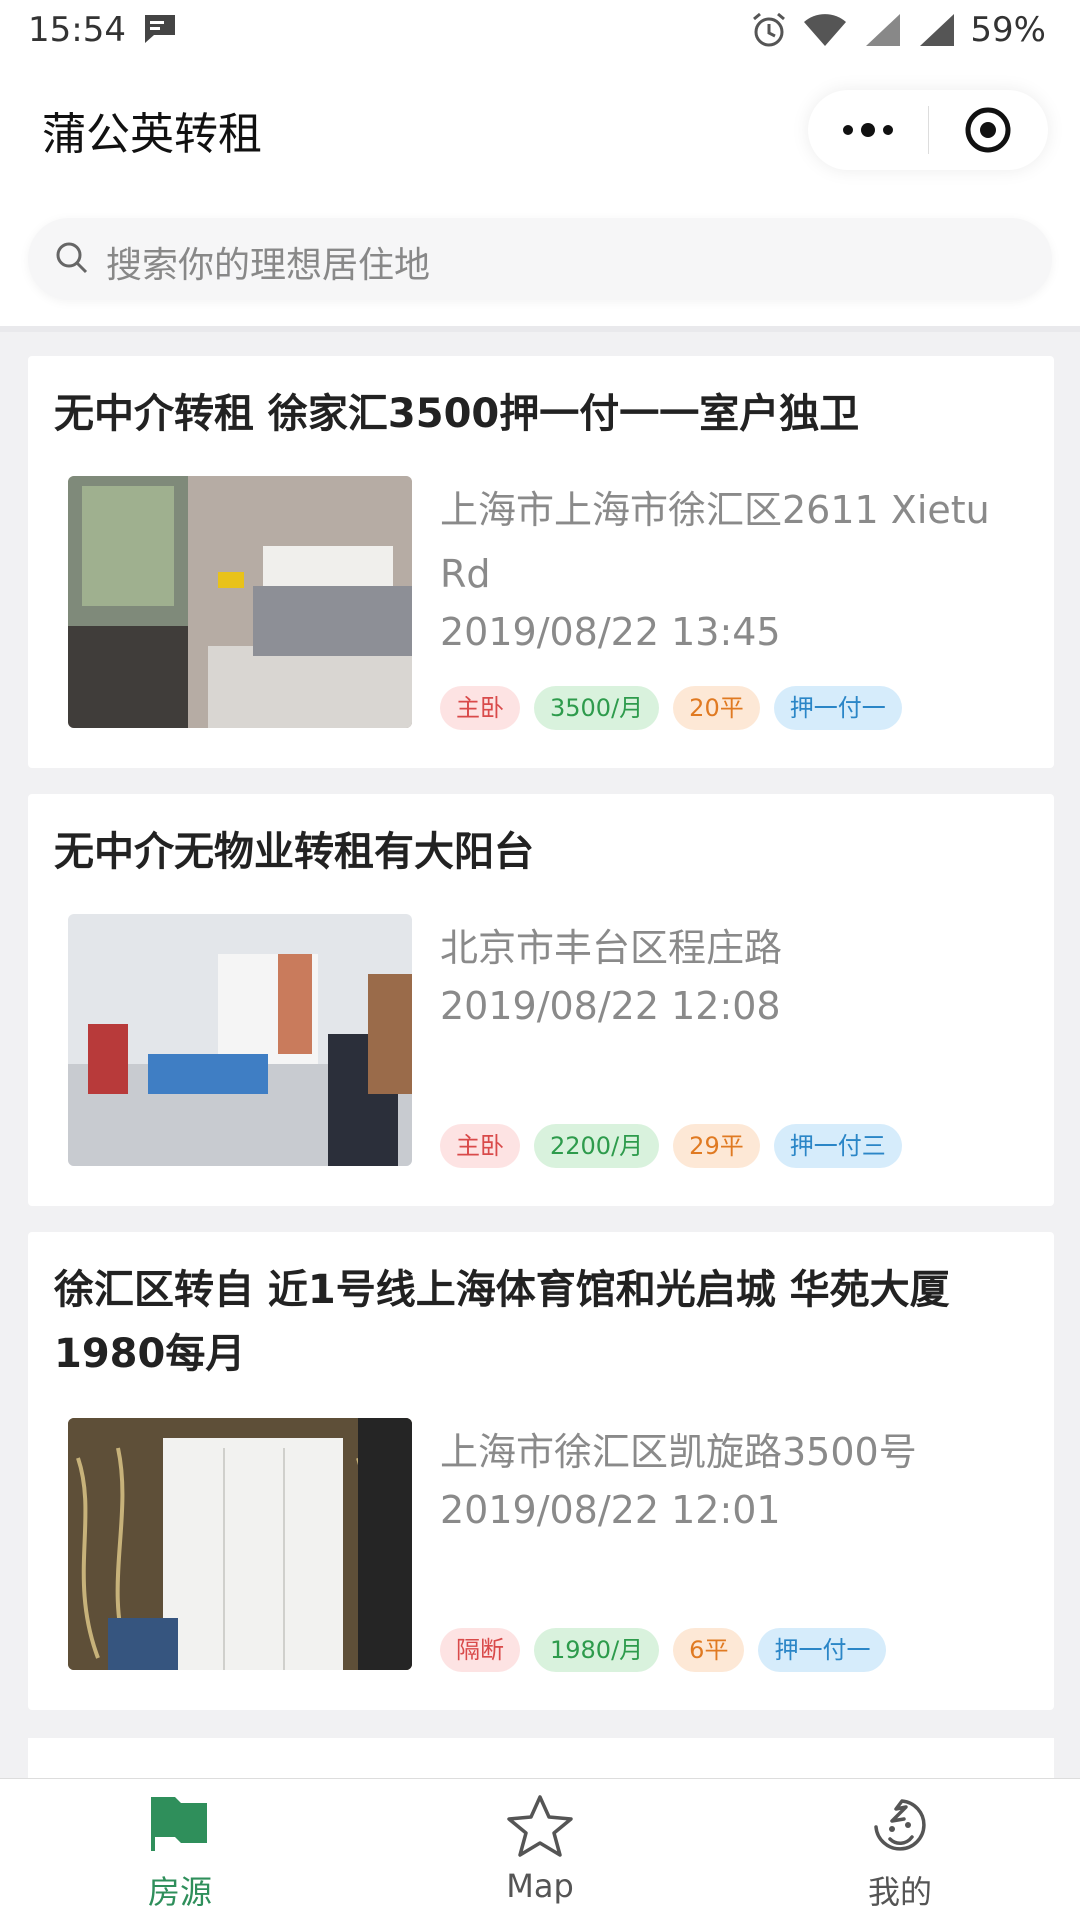 This screenshot has width=1080, height=1921. Describe the element at coordinates (671, 708) in the screenshot. I see `listing-tags: 主卧 3500/月 20平 押一付一` at that location.